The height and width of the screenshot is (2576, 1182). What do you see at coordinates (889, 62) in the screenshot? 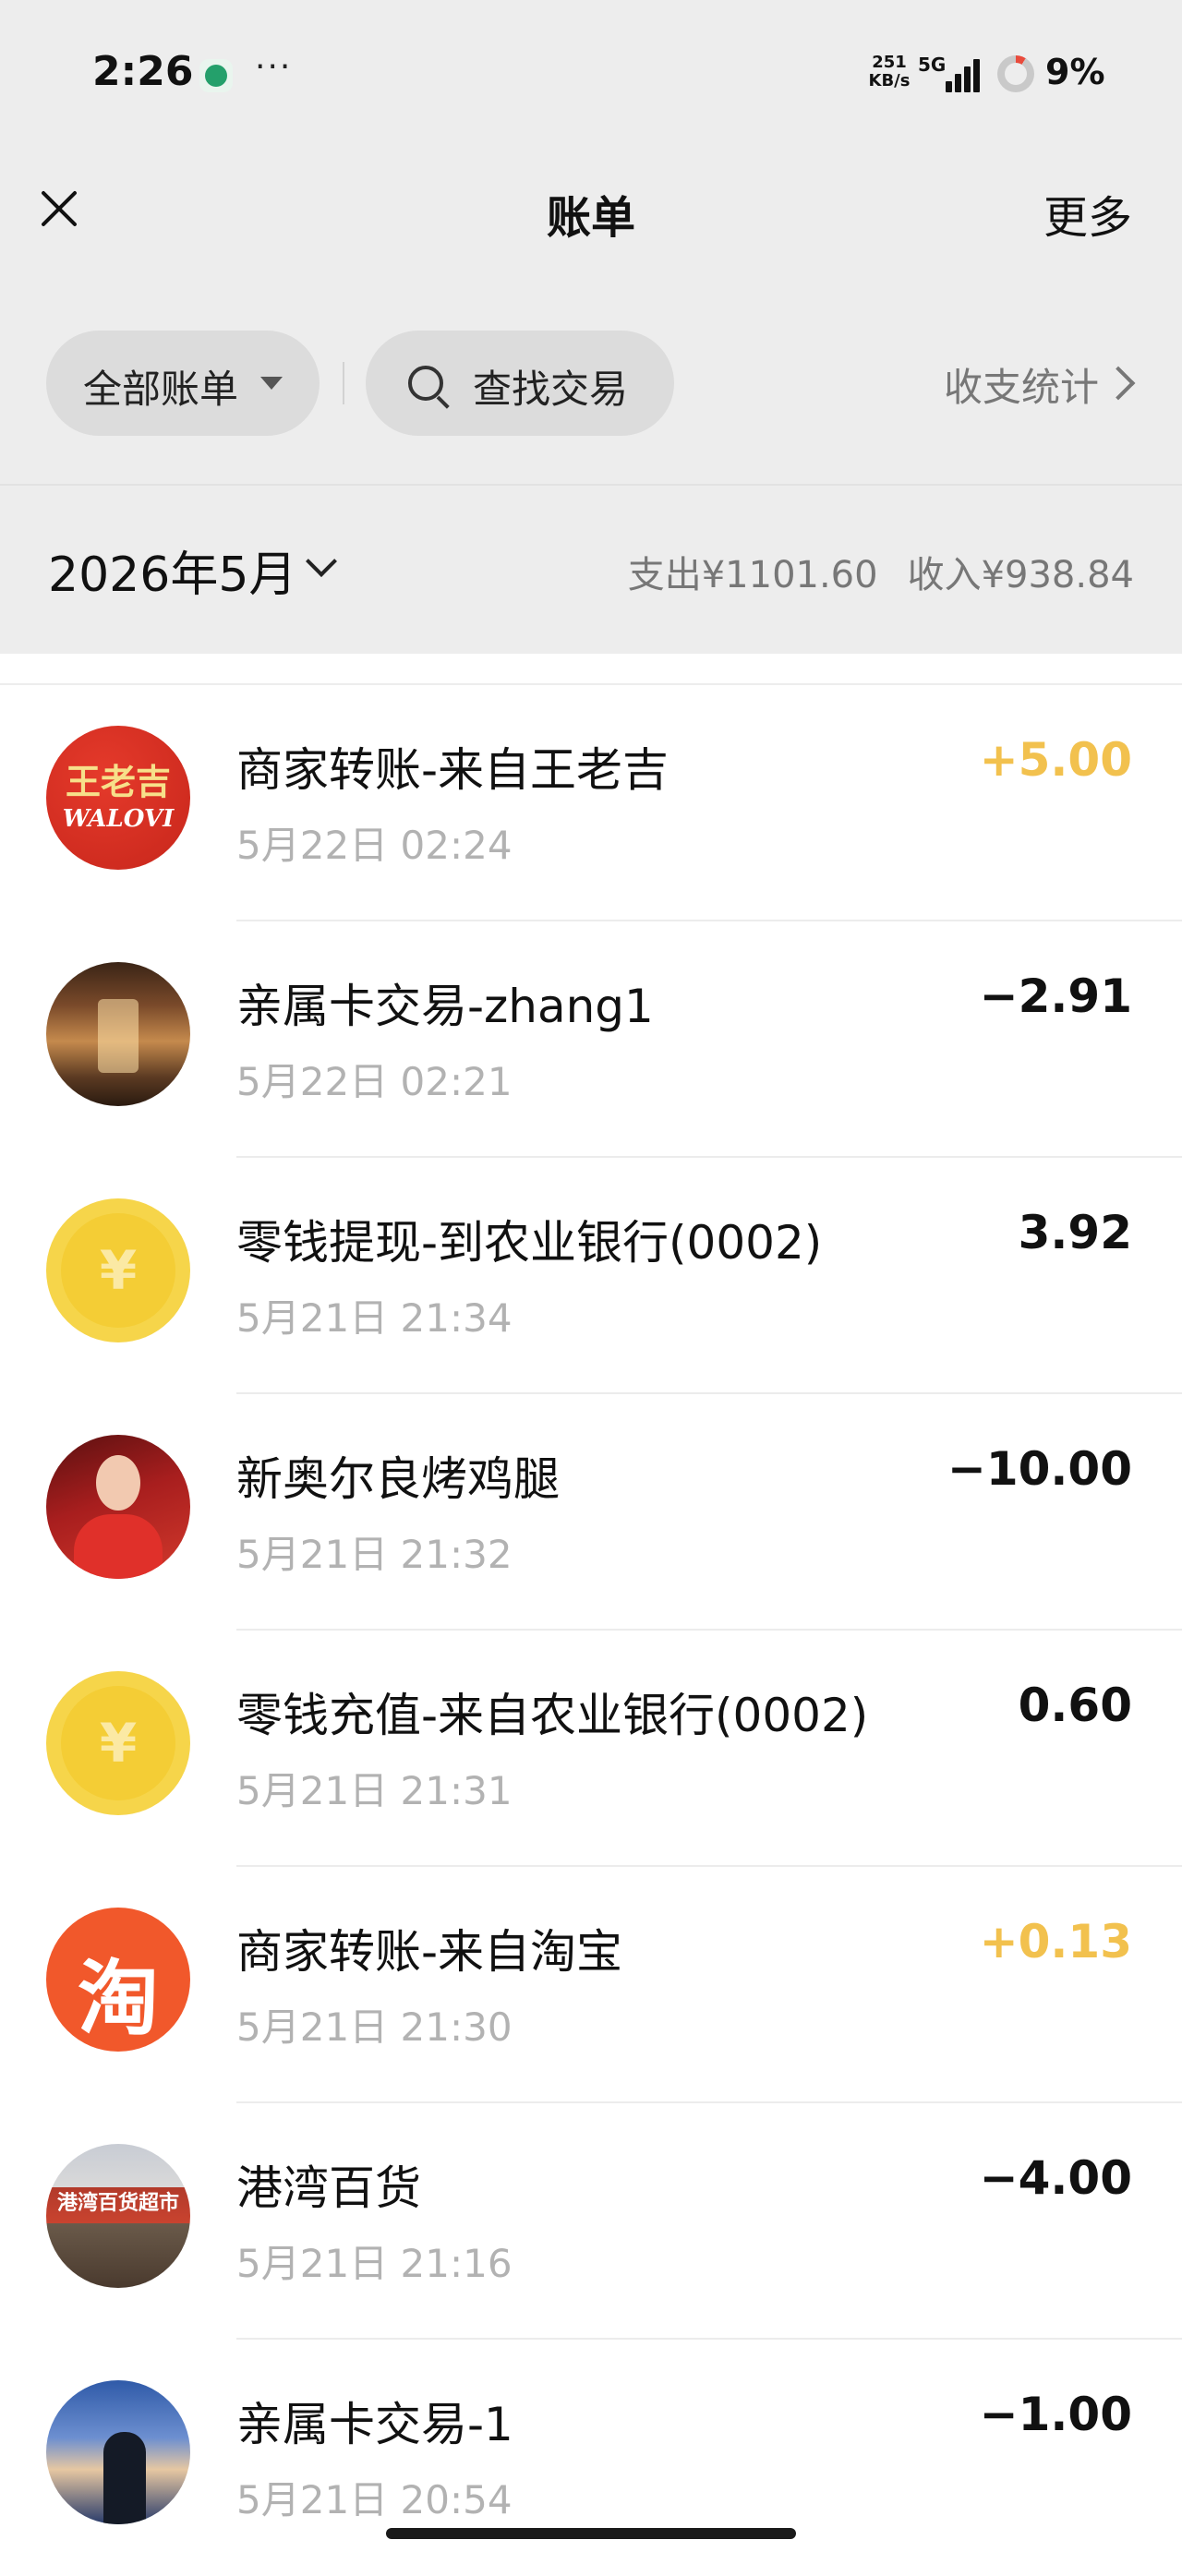
I see `net-speed-value: 251` at bounding box center [889, 62].